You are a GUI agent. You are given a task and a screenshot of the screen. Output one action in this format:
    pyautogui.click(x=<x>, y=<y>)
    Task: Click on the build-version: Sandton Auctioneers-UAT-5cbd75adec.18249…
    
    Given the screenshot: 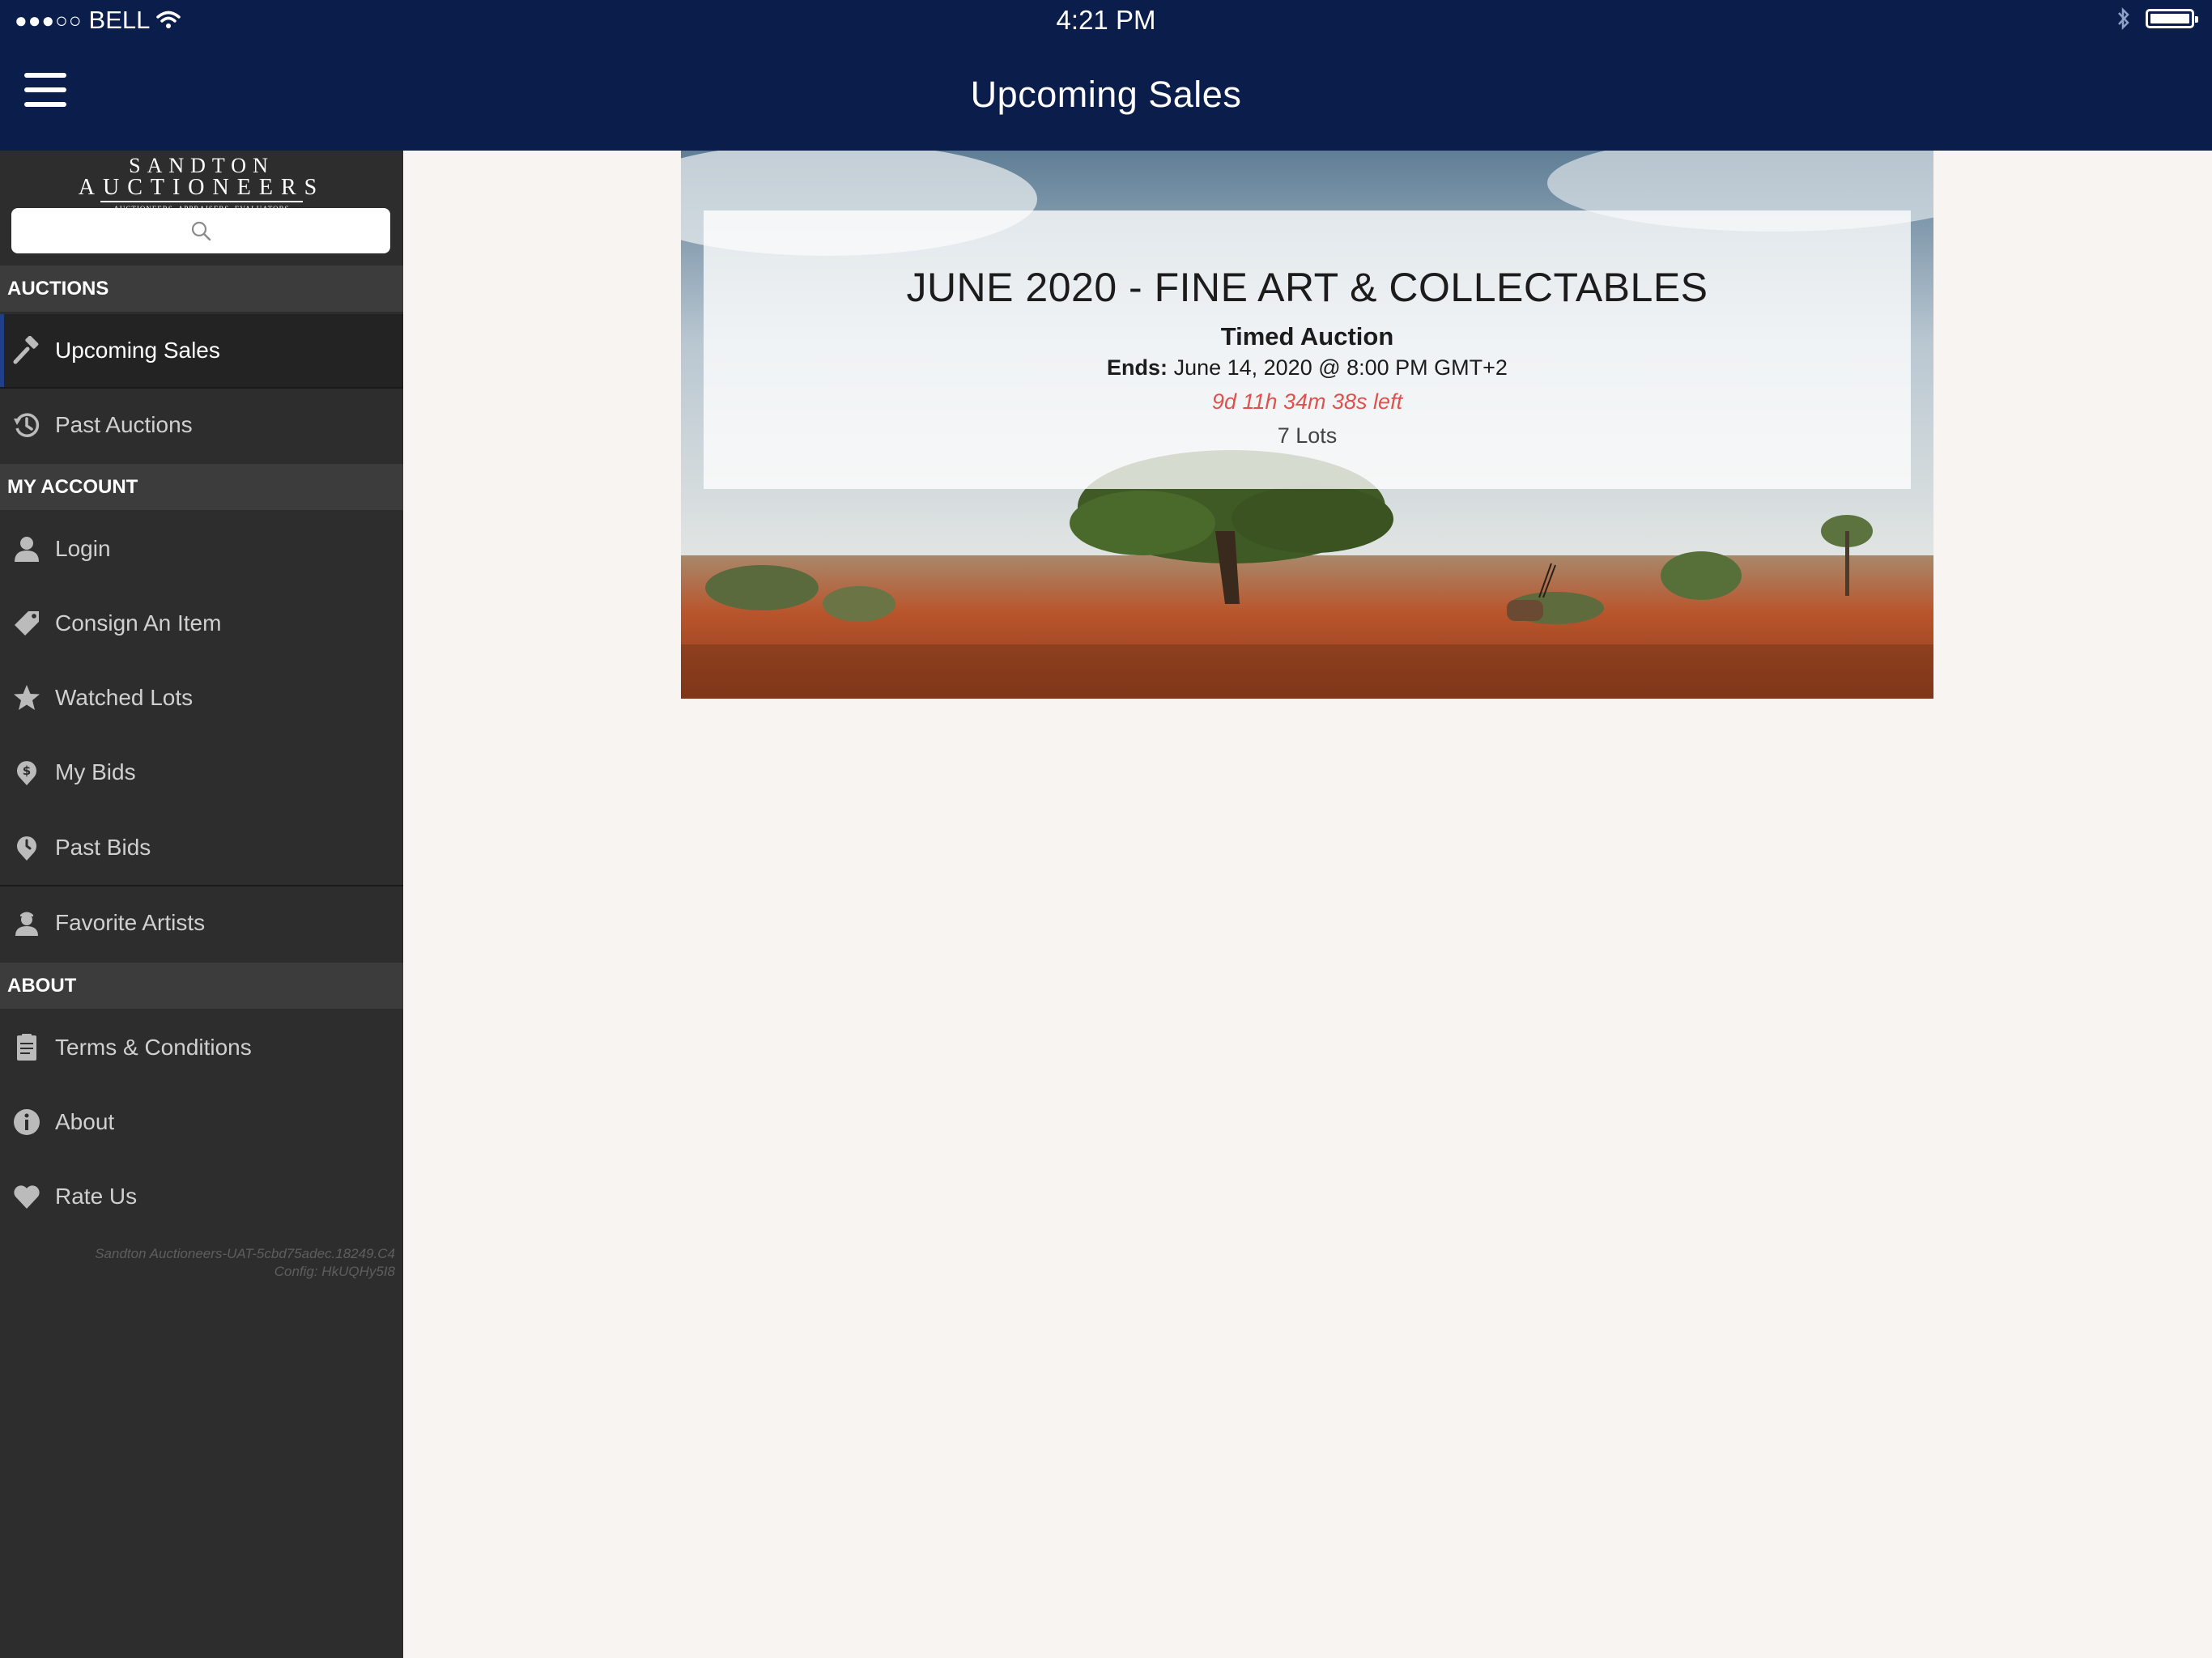 What is the action you would take?
    pyautogui.click(x=245, y=1253)
    